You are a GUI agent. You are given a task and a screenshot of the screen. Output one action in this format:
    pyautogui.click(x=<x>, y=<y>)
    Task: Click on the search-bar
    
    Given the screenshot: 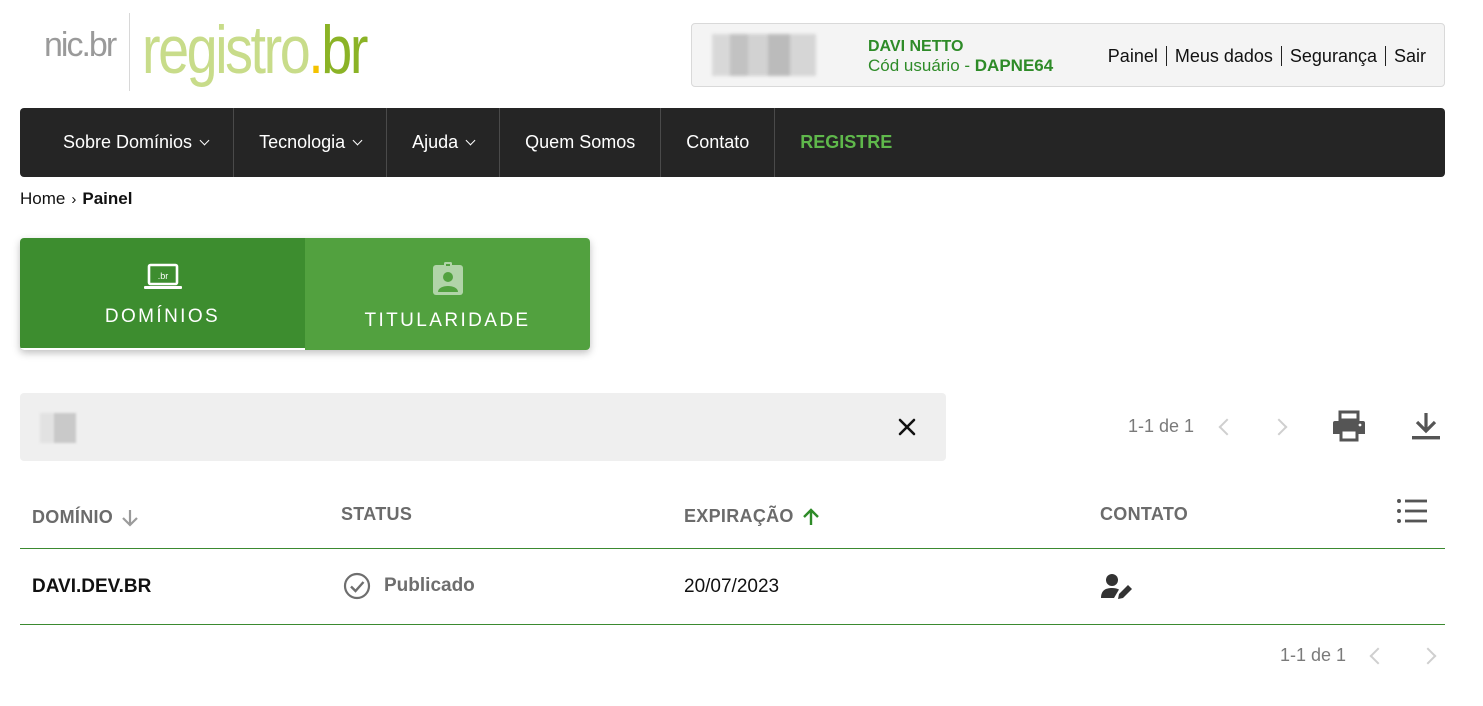 What is the action you would take?
    pyautogui.click(x=483, y=427)
    